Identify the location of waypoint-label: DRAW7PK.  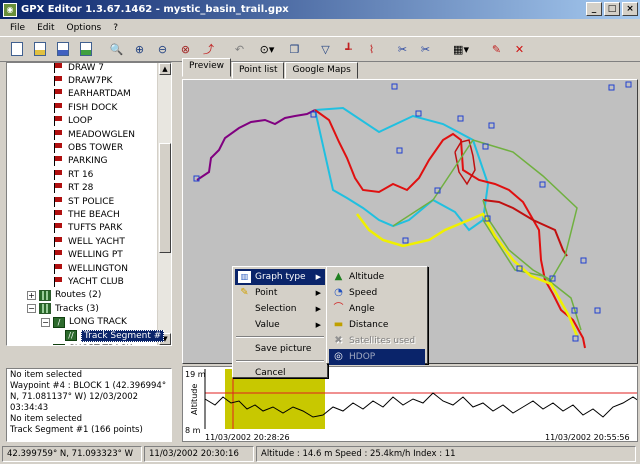
(90, 81).